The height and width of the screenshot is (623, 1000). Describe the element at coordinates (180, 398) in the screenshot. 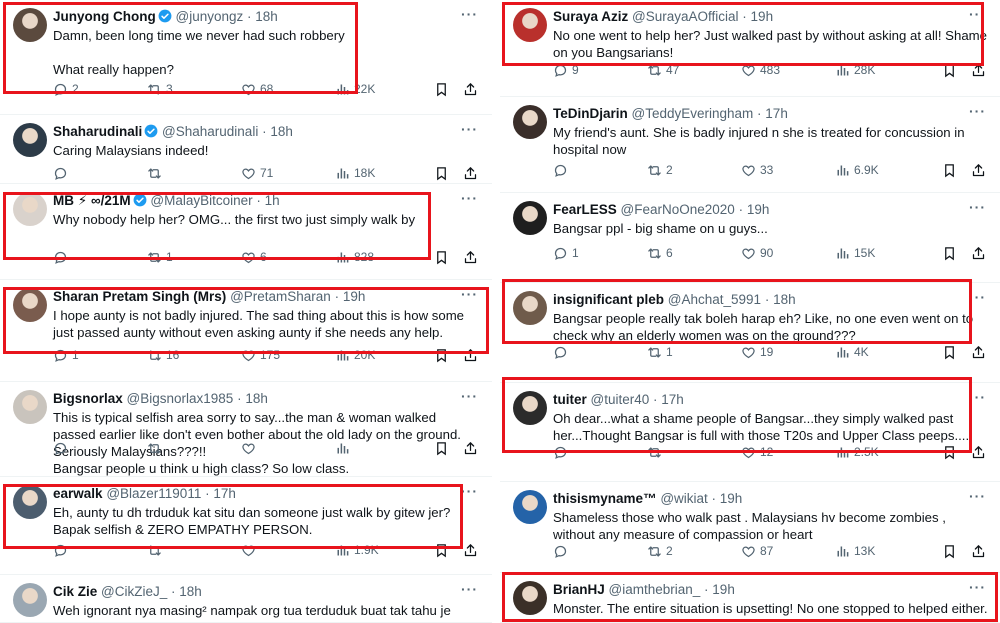

I see `user-handle: @Bigsnorlax1985` at that location.